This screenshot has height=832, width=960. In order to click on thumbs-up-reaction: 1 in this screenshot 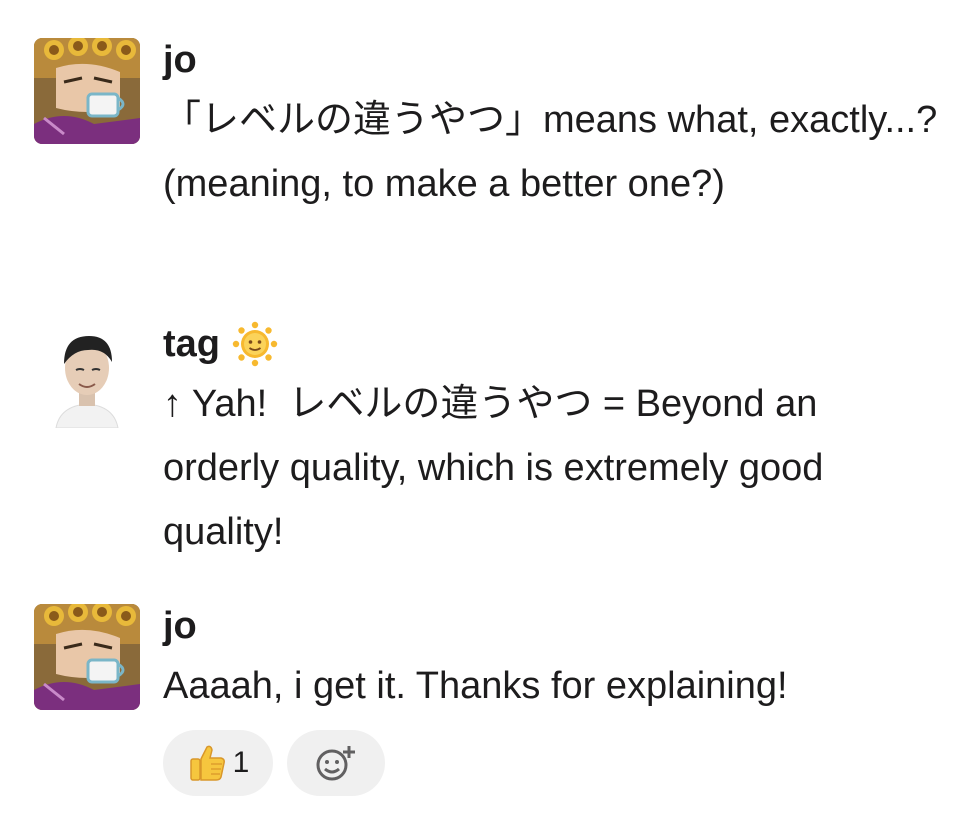, I will do `click(218, 763)`.